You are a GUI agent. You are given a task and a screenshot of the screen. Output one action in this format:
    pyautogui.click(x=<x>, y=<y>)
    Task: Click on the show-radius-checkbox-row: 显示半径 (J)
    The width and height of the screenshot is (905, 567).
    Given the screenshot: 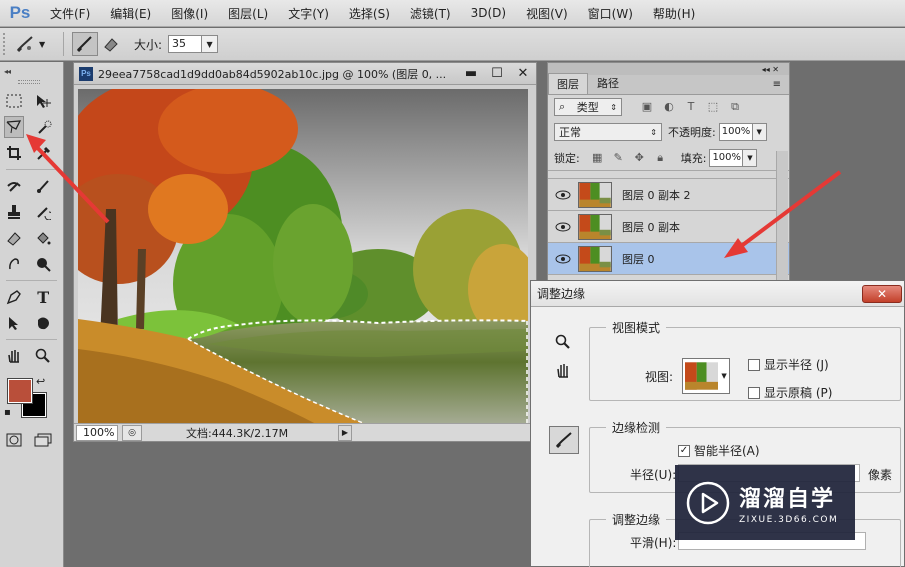 What is the action you would take?
    pyautogui.click(x=788, y=364)
    